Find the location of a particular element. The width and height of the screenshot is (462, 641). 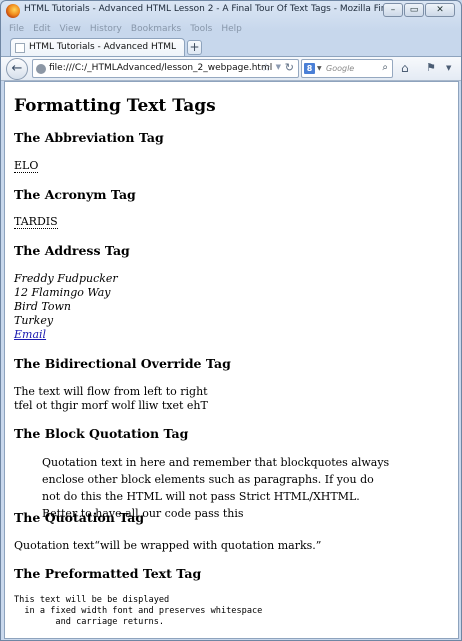

heading-address: The Address Tag is located at coordinates (72, 250).